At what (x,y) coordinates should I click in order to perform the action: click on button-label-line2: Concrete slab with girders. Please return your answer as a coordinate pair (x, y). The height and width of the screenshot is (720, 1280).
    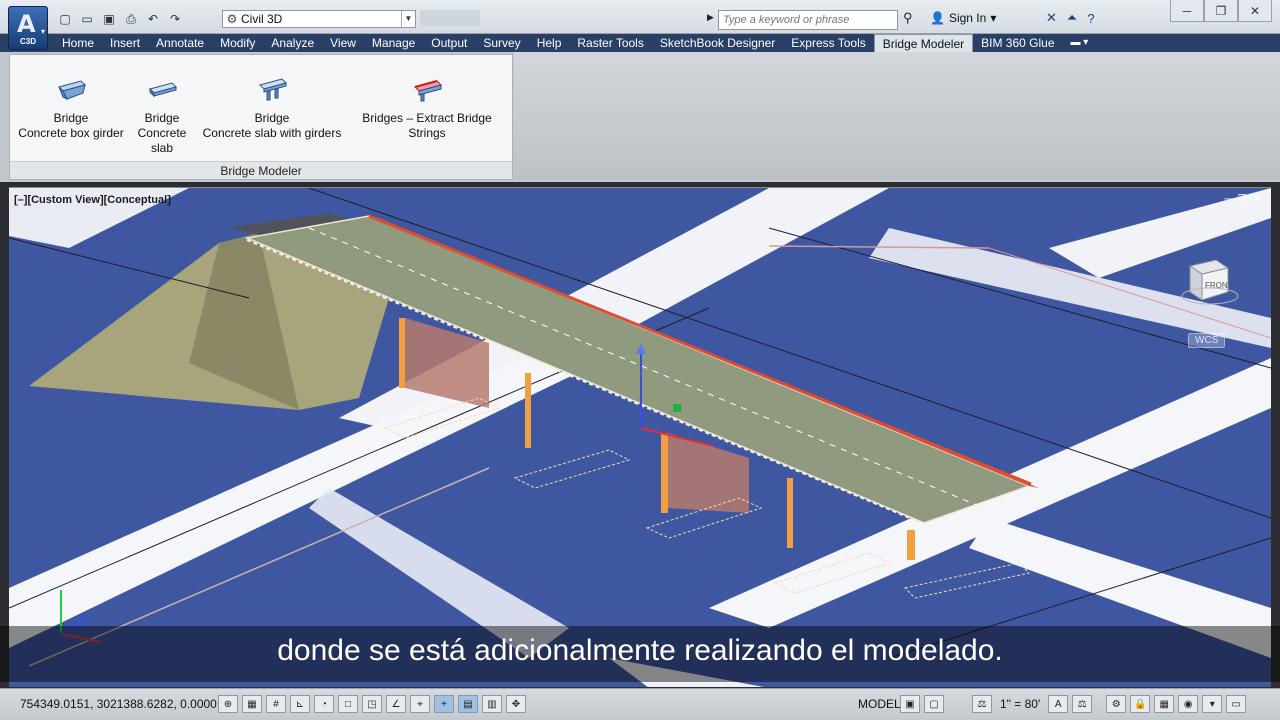
    Looking at the image, I should click on (272, 133).